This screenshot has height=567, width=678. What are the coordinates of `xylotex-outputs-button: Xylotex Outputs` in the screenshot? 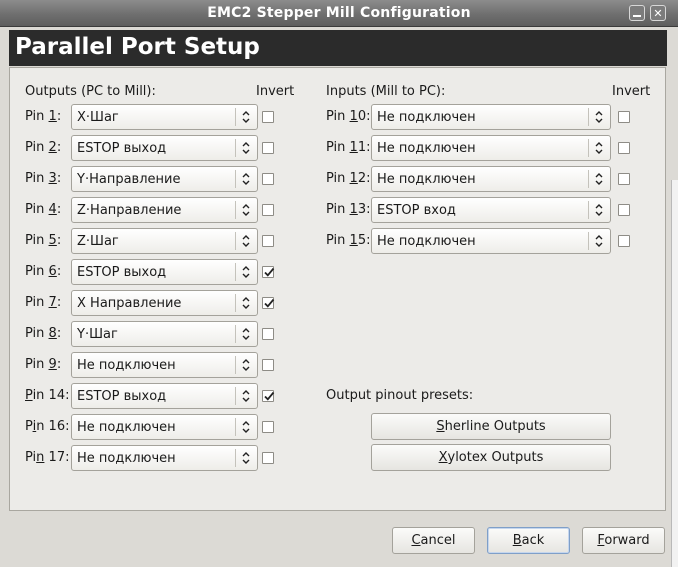 It's located at (491, 457).